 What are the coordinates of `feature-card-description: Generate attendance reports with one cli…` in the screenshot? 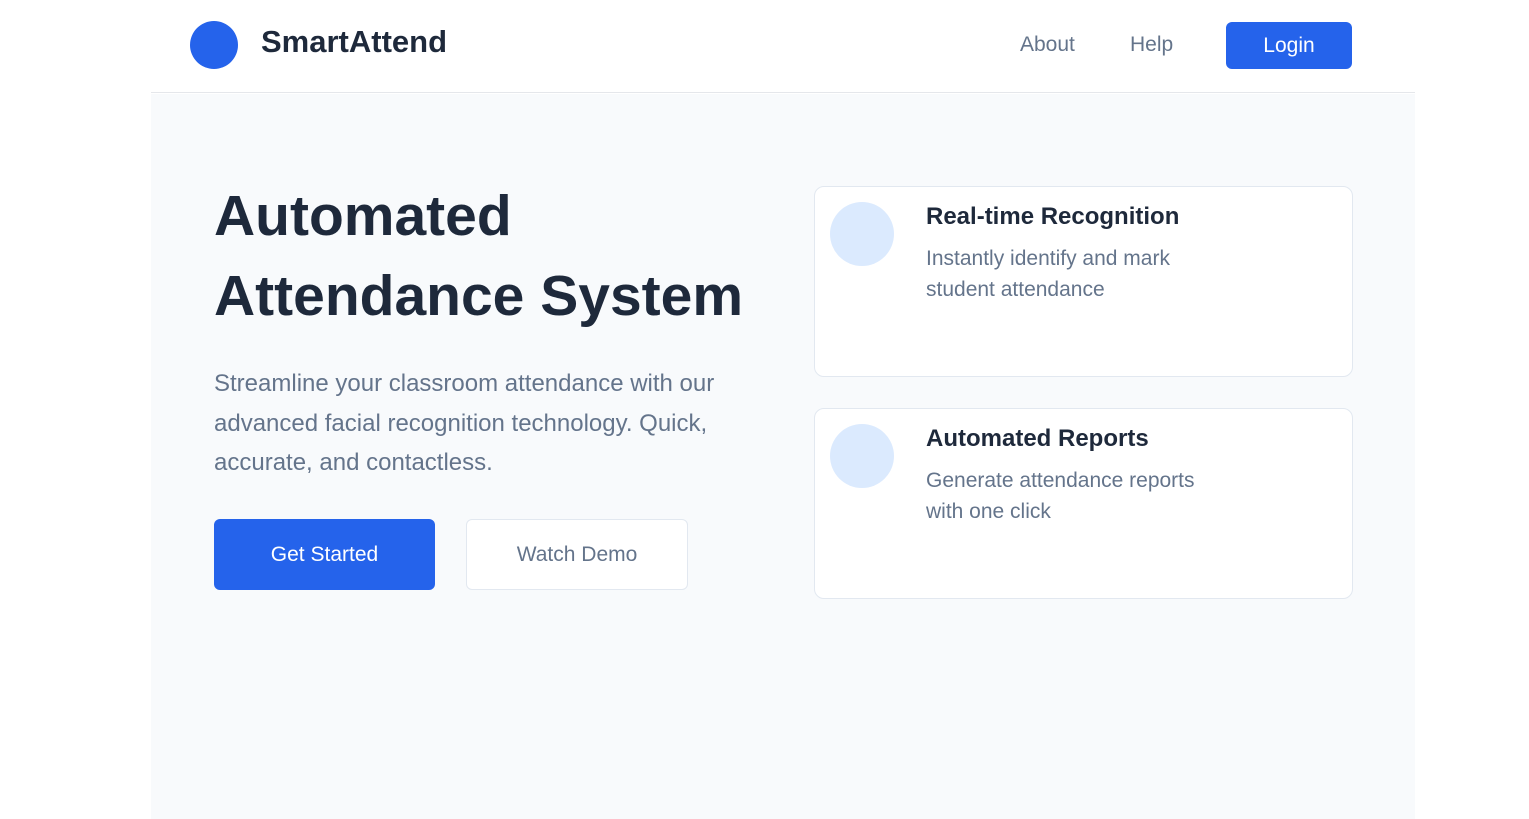 It's located at (1060, 496).